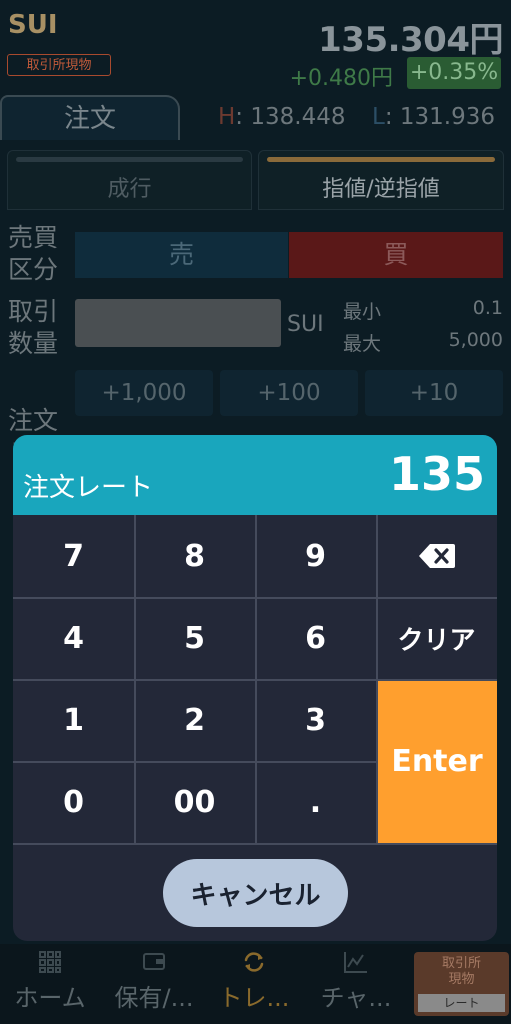  What do you see at coordinates (194, 720) in the screenshot?
I see `key-2: 2` at bounding box center [194, 720].